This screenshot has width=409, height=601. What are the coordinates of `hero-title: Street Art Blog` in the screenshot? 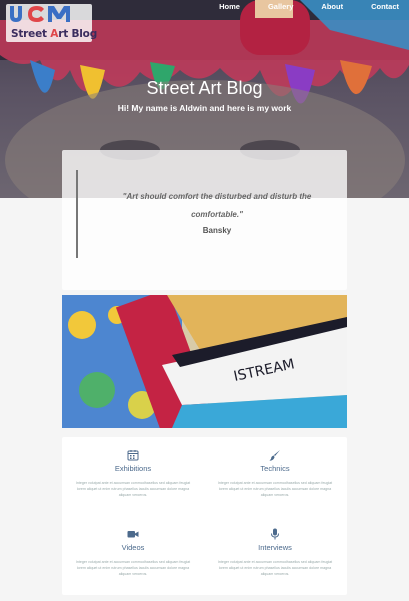 It's located at (204, 88).